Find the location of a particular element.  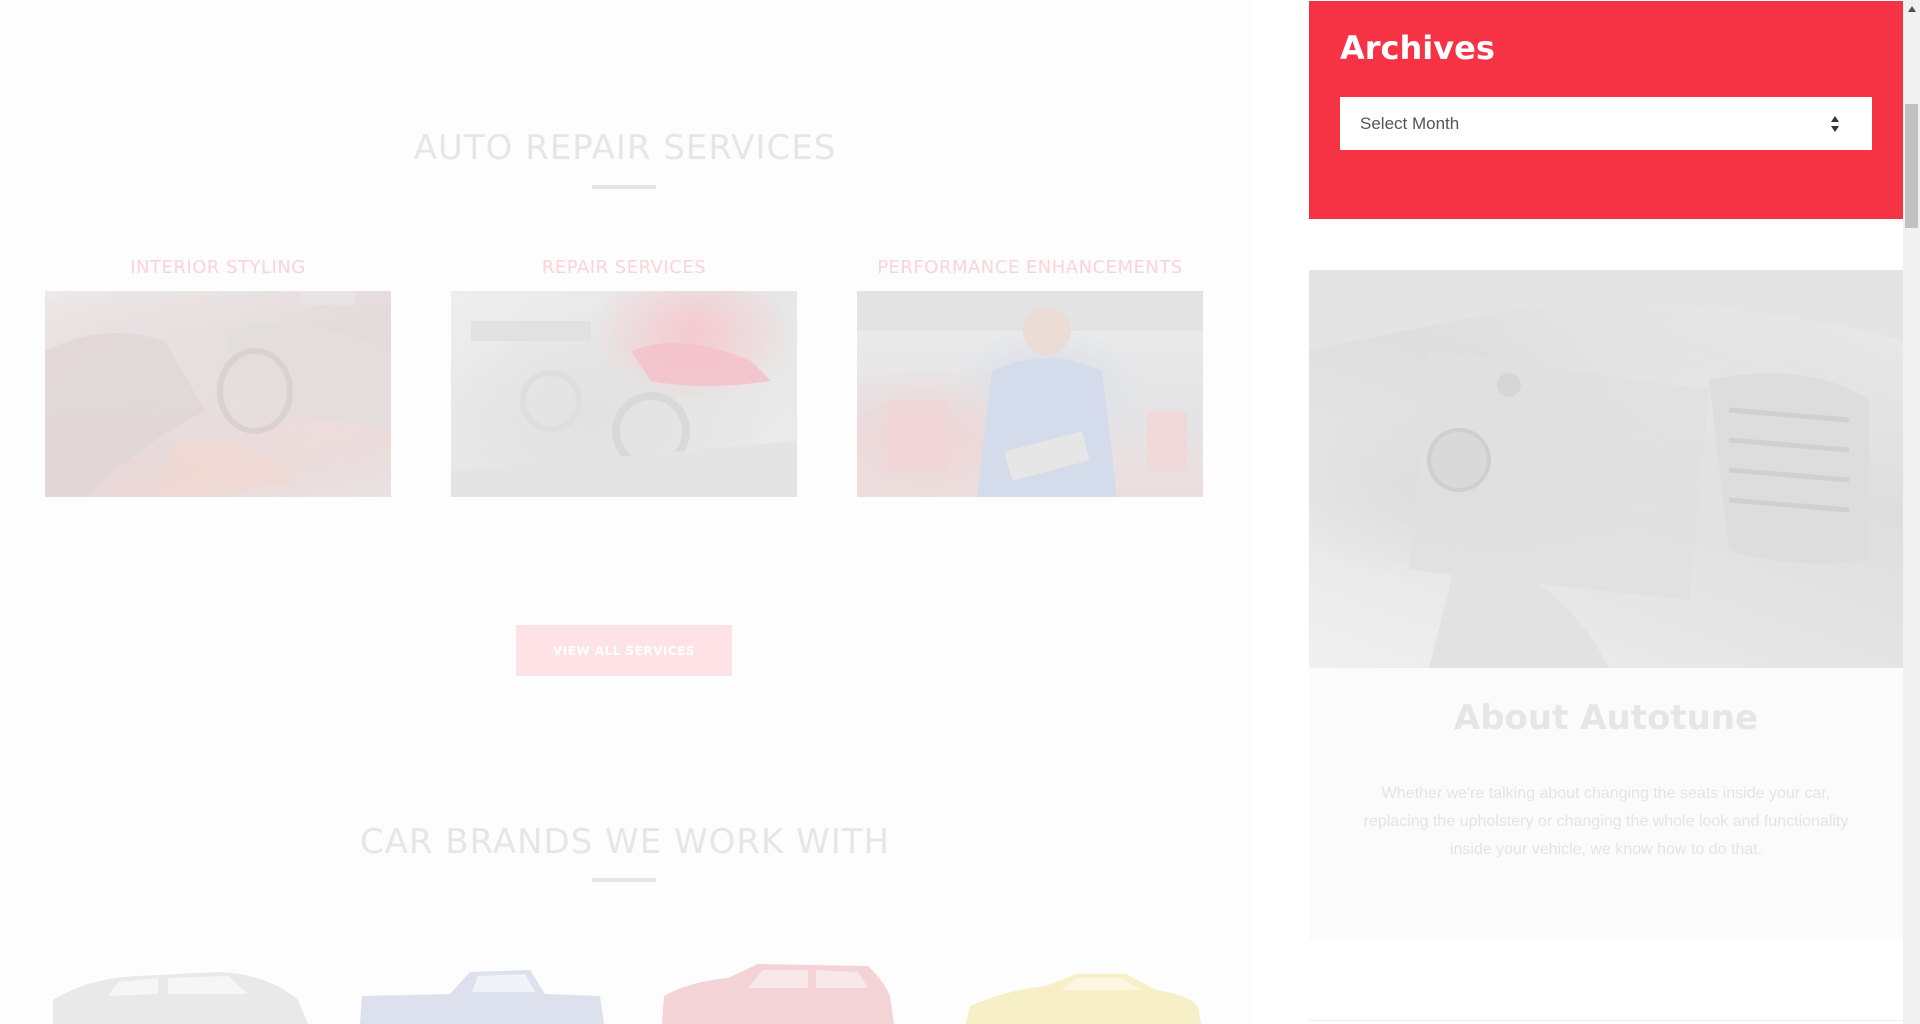

interior-styling-image is located at coordinates (218, 394).